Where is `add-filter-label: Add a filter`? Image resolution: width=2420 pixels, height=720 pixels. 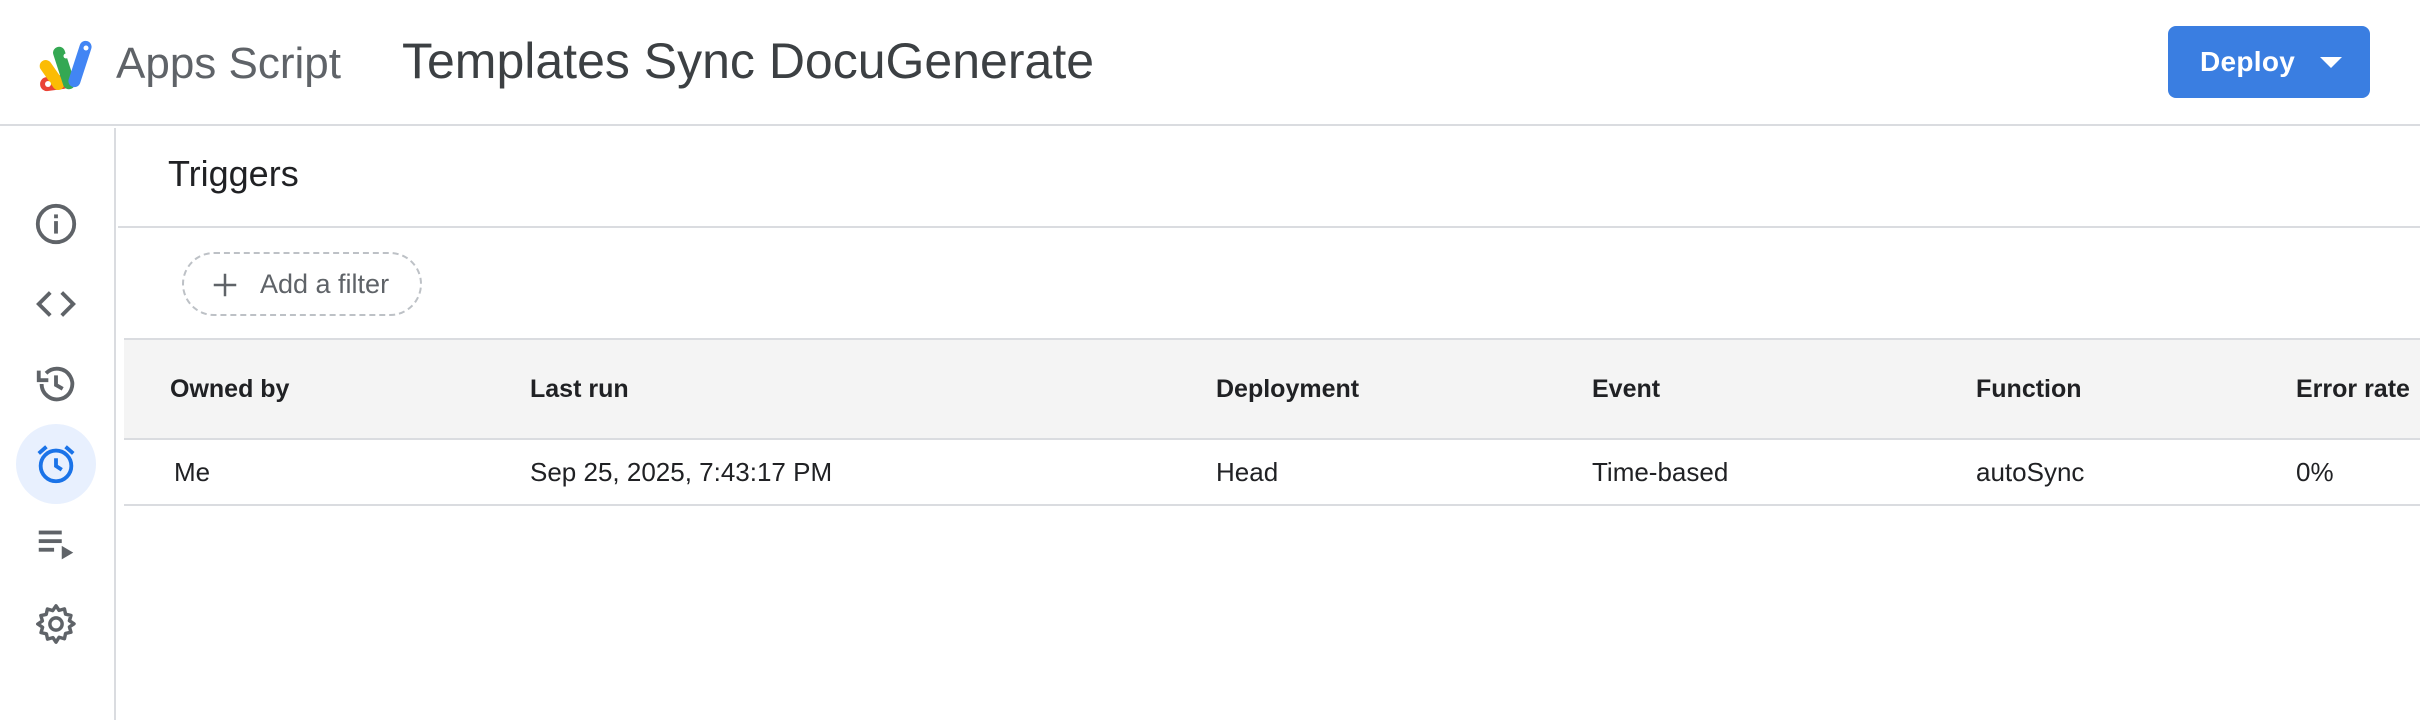 add-filter-label: Add a filter is located at coordinates (325, 284).